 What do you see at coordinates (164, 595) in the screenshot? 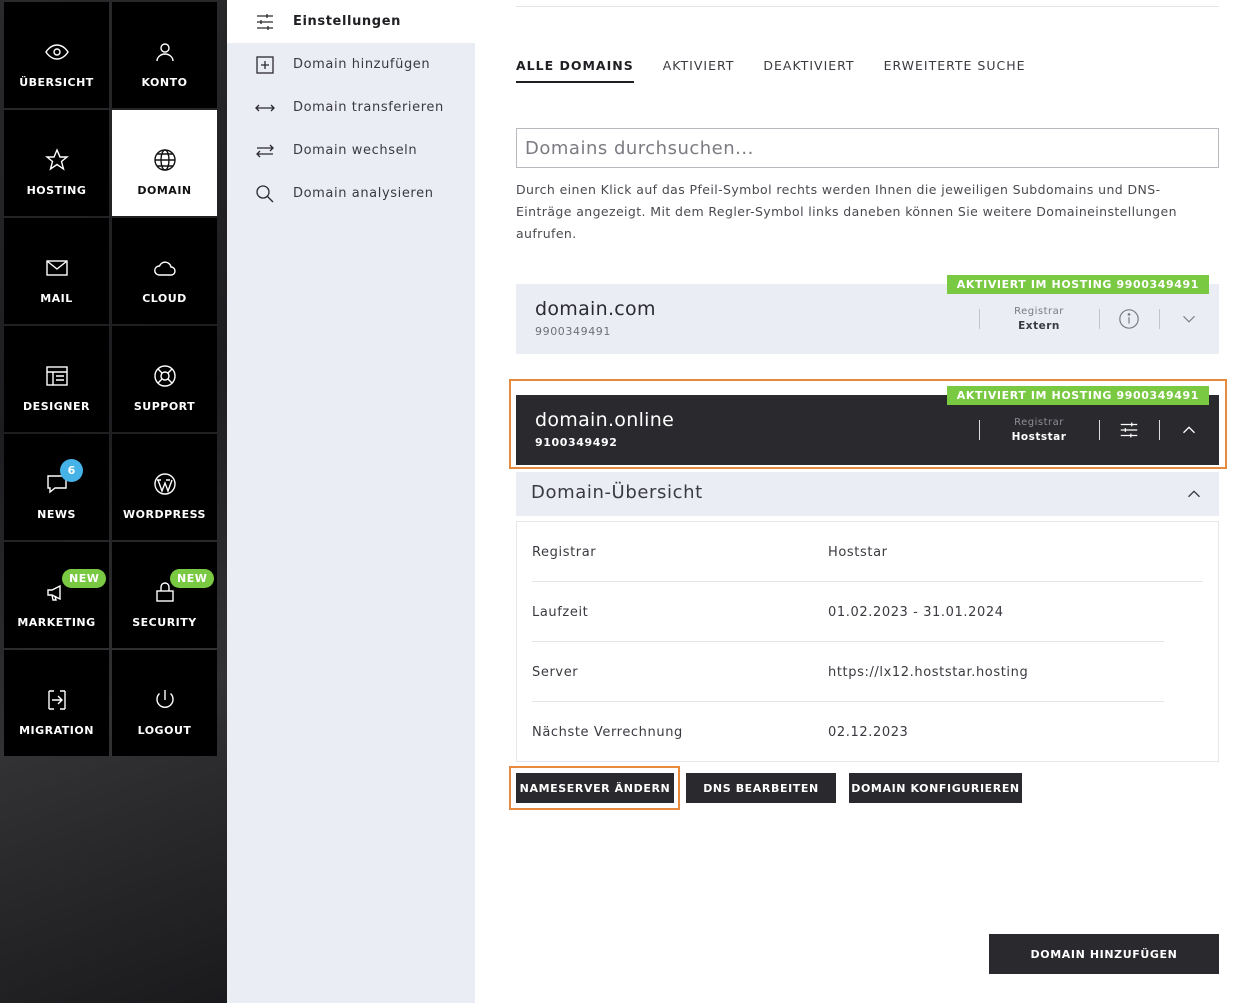
I see `tile-security: NEW SECURITY` at bounding box center [164, 595].